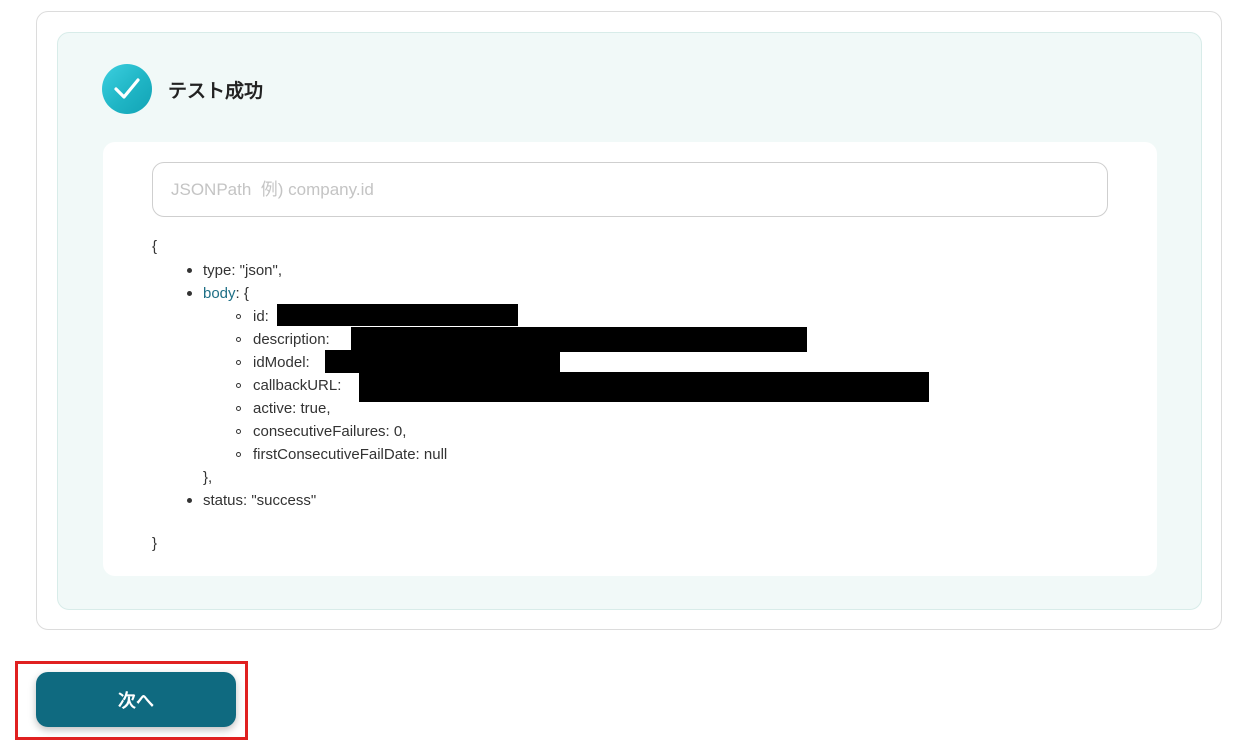 Image resolution: width=1252 pixels, height=742 pixels. I want to click on json-body-open: : {, so click(242, 293).